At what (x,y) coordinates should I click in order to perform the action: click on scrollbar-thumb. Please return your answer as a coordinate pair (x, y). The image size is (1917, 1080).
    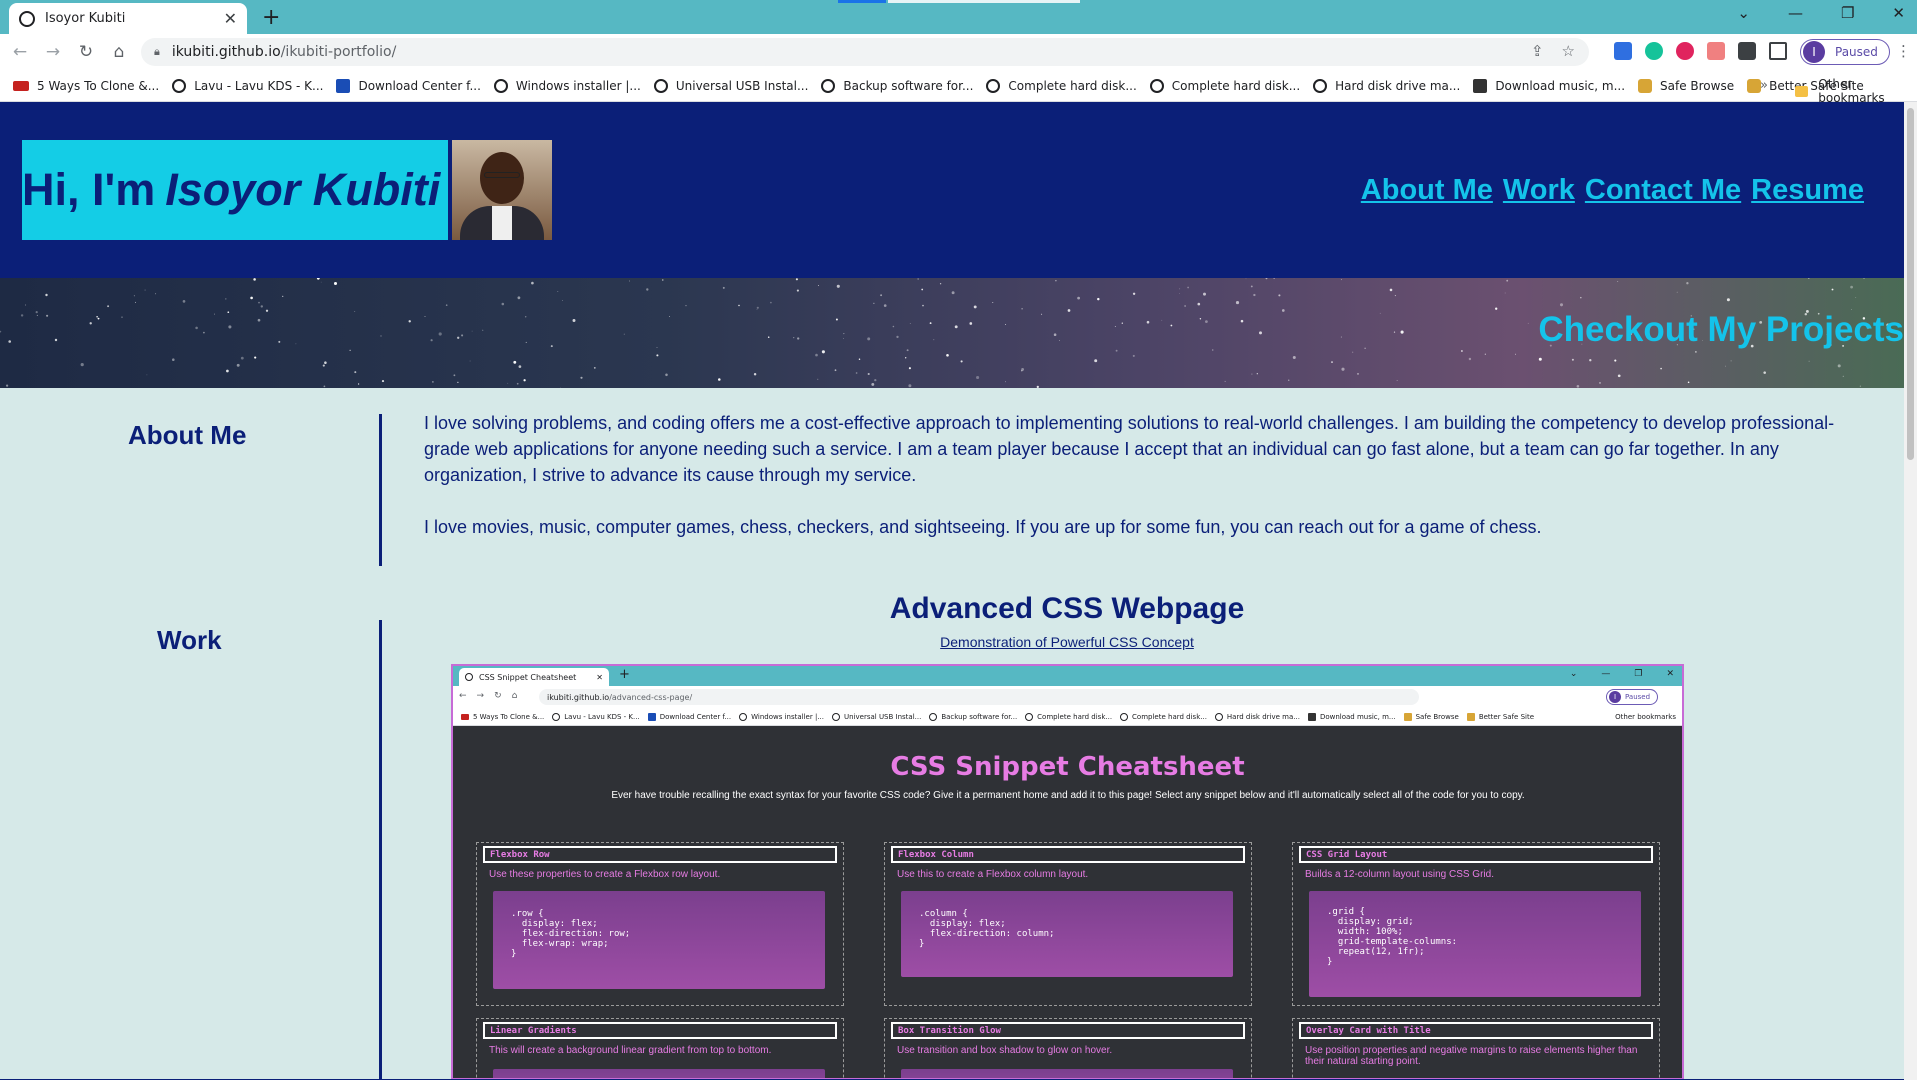
    Looking at the image, I should click on (1910, 284).